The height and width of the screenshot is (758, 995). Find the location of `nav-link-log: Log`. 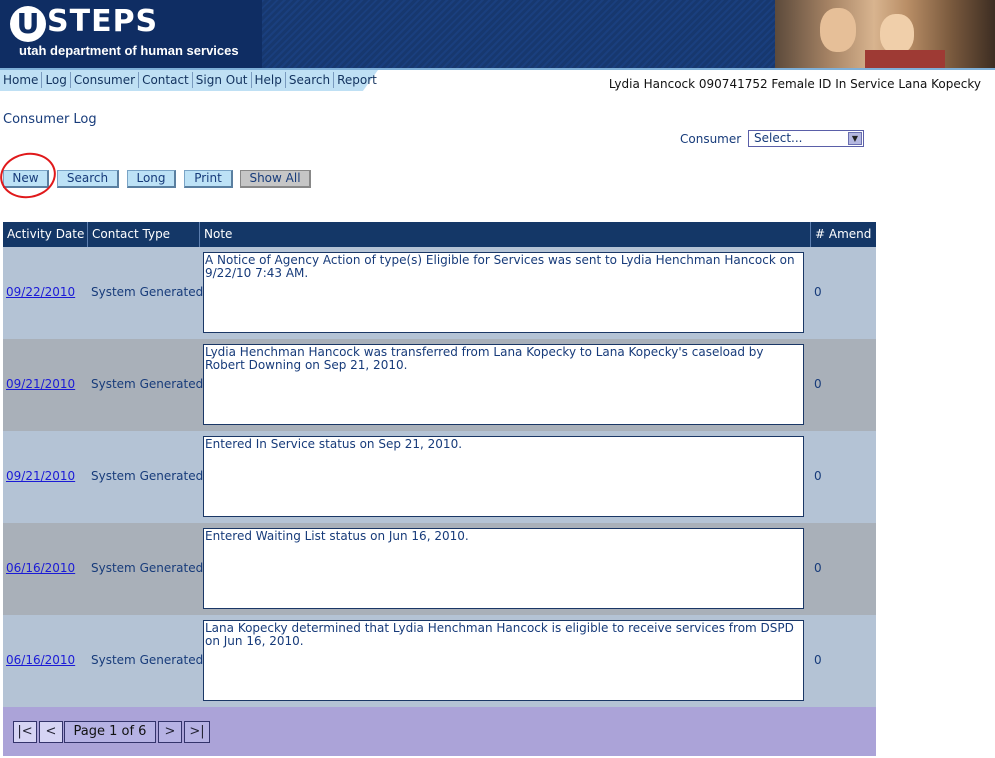

nav-link-log: Log is located at coordinates (56, 80).